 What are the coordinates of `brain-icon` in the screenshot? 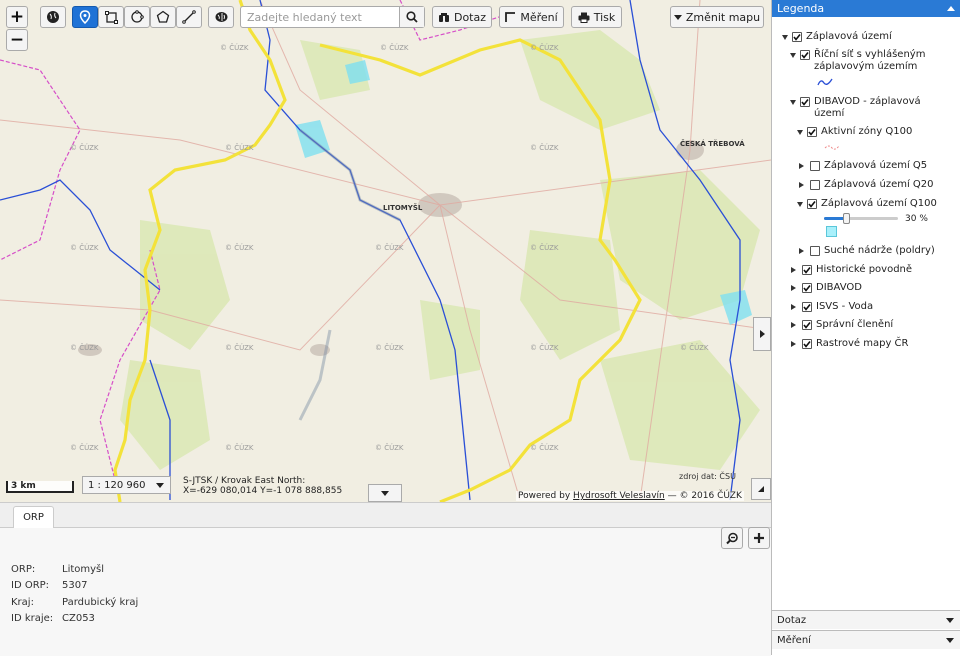 It's located at (221, 17).